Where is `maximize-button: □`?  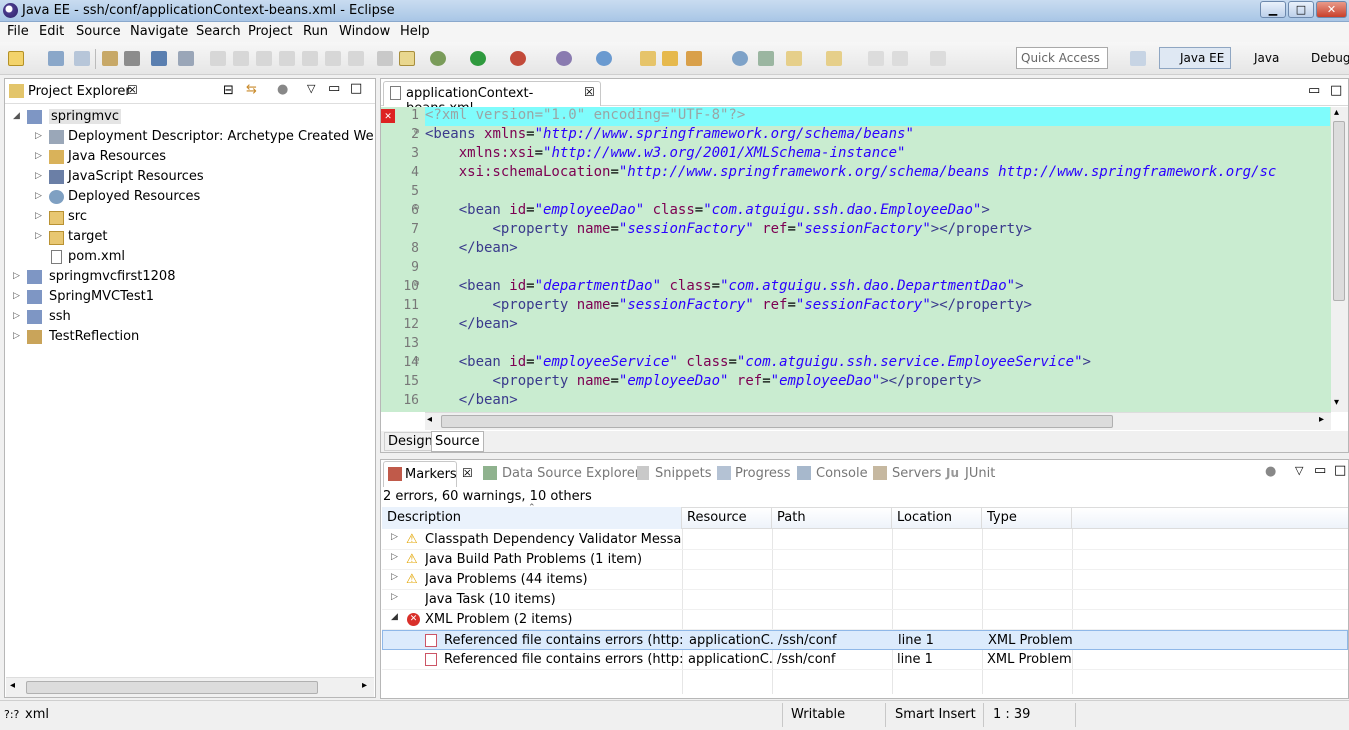
maximize-button: □ is located at coordinates (1301, 9).